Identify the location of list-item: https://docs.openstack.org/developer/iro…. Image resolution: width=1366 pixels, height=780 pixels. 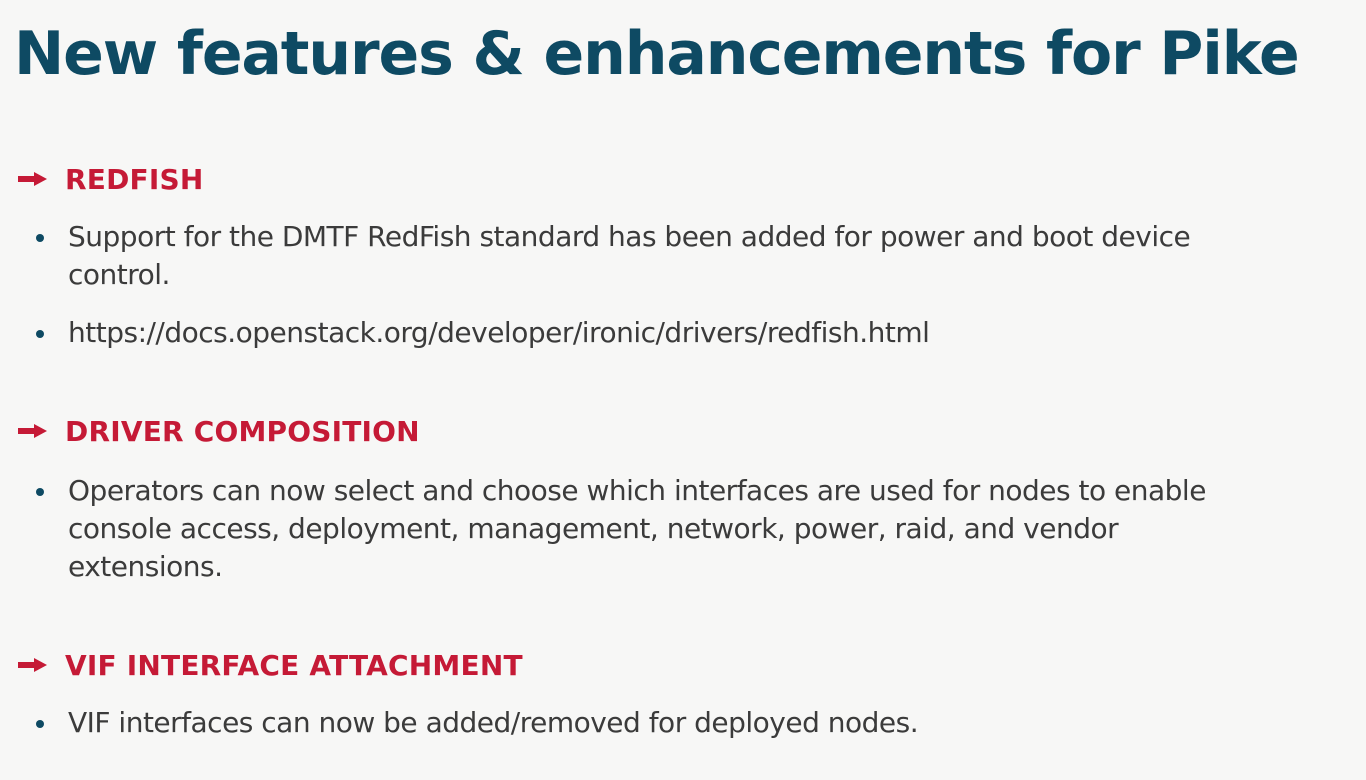
(623, 333).